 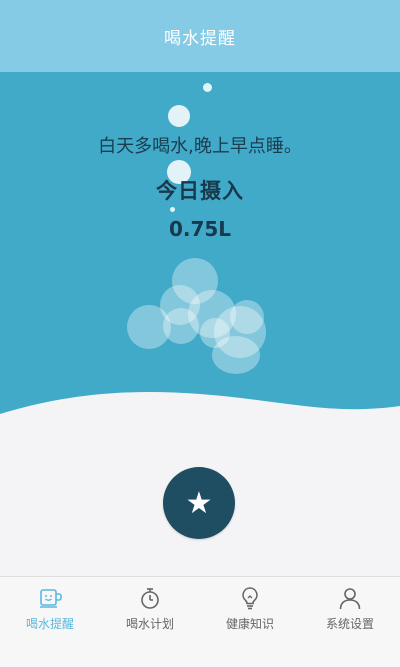 I want to click on title-bar: 喝水提醒, so click(x=200, y=36).